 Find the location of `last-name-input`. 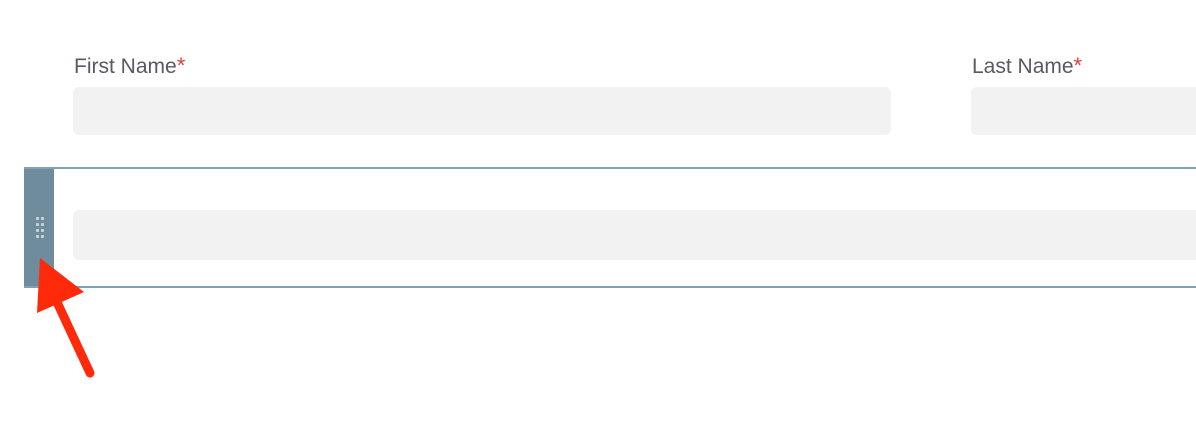

last-name-input is located at coordinates (1083, 111).